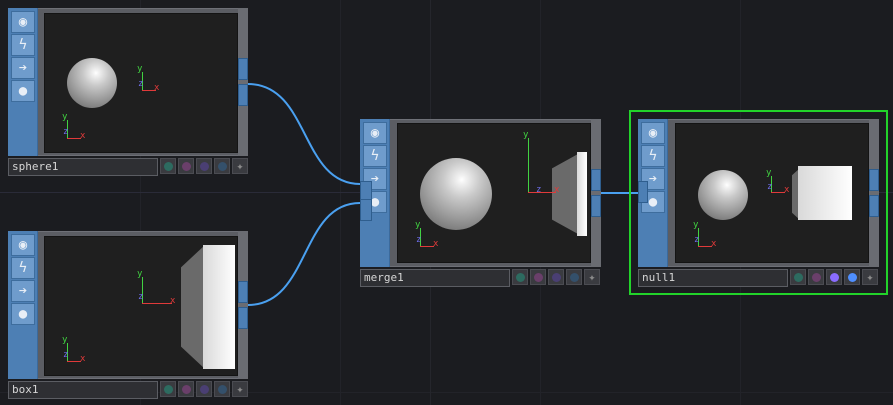 The width and height of the screenshot is (893, 405). What do you see at coordinates (825, 193) in the screenshot?
I see `cube-front-face` at bounding box center [825, 193].